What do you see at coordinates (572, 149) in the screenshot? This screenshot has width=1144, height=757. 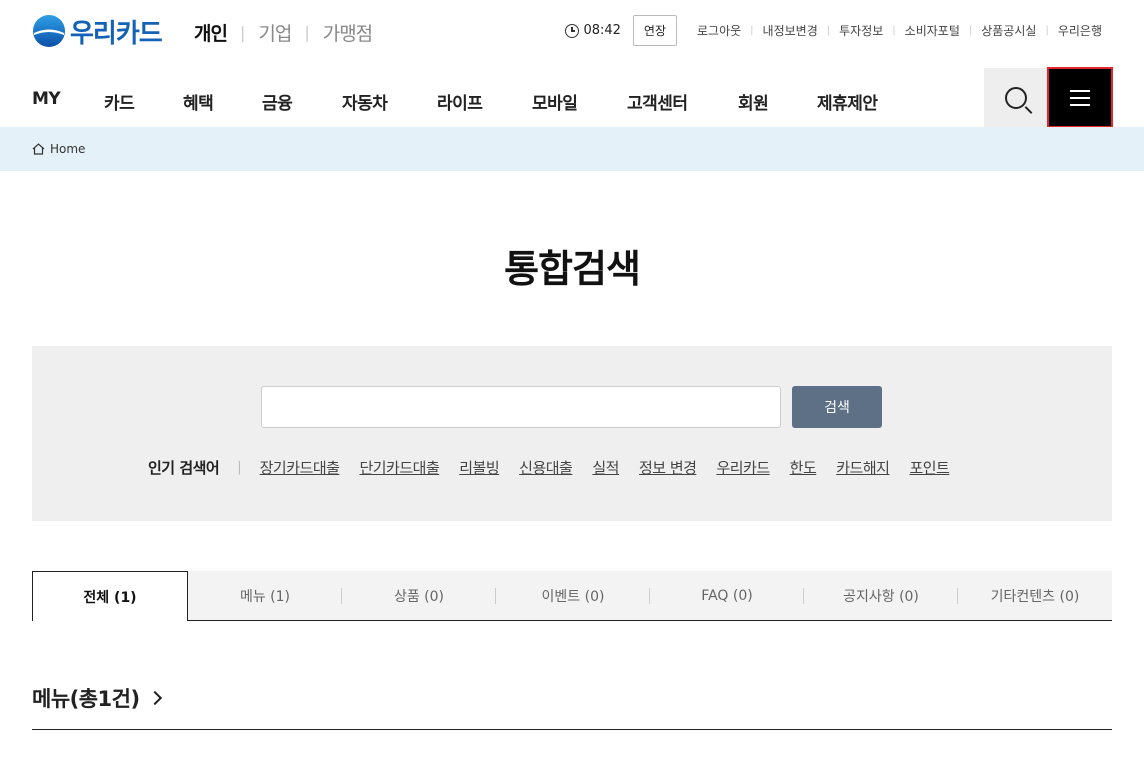 I see `breadcrumb: Home` at bounding box center [572, 149].